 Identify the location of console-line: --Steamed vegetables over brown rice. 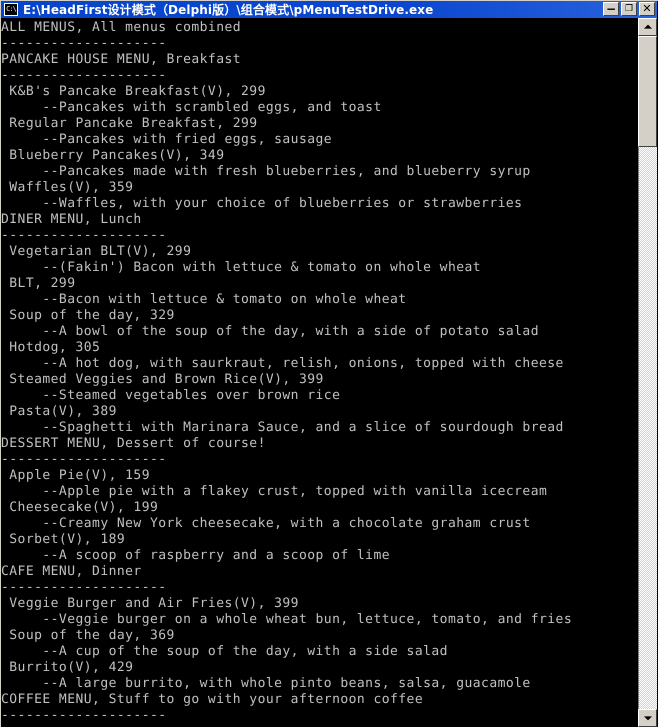
(171, 395).